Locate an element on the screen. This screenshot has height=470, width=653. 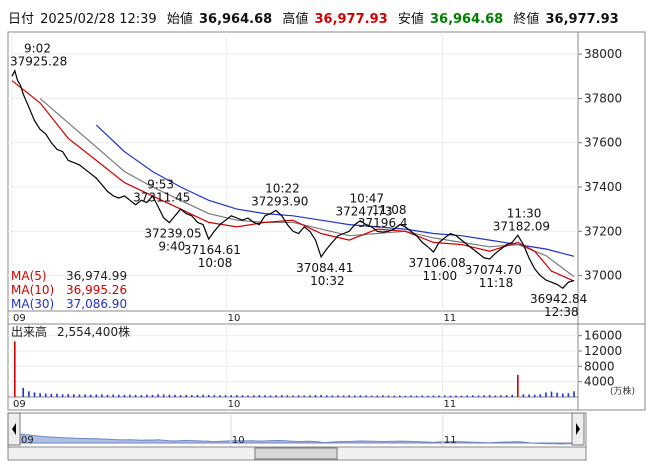
legend-ma30-label: MA(30) is located at coordinates (32, 304).